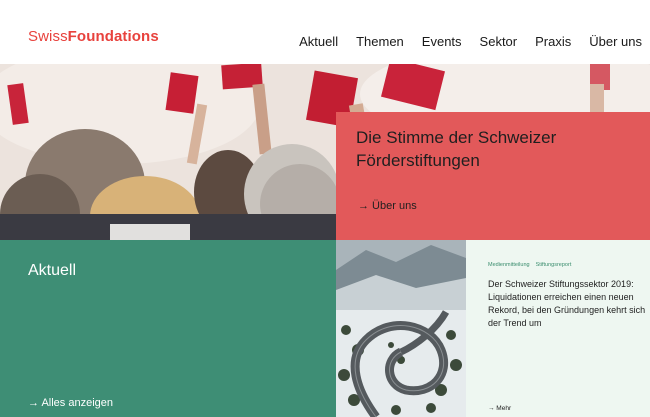  Describe the element at coordinates (318, 41) in the screenshot. I see `nav-item-aktuell: Aktuell` at that location.